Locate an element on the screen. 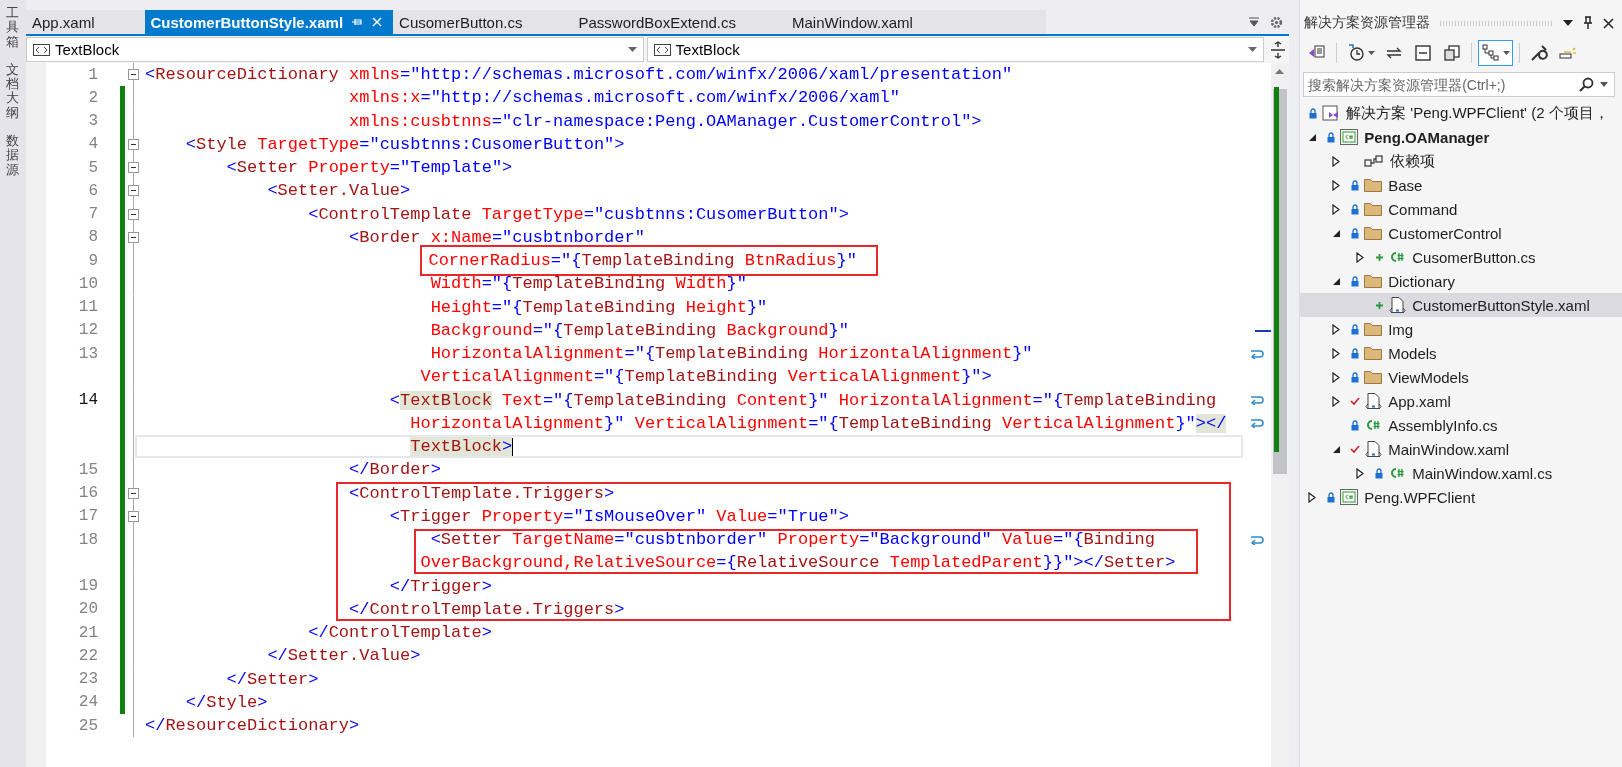 The width and height of the screenshot is (1622, 767). tree-item: Img is located at coordinates (1461, 329).